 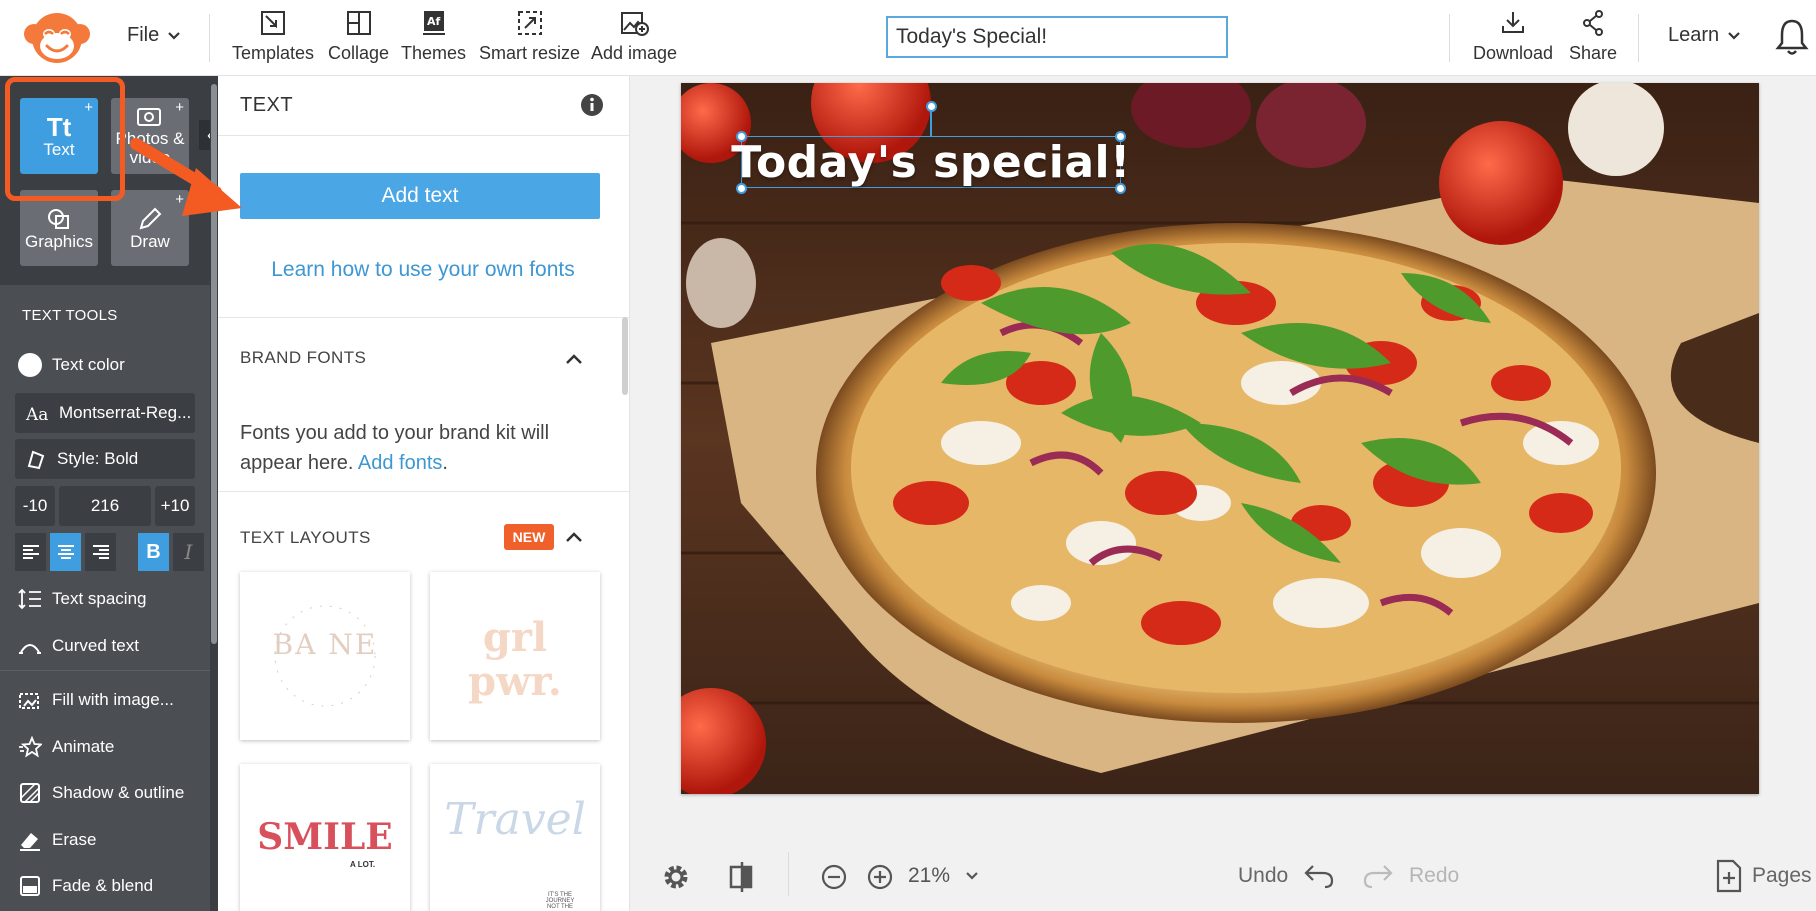 What do you see at coordinates (1792, 37) in the screenshot?
I see `notification-bell-icon` at bounding box center [1792, 37].